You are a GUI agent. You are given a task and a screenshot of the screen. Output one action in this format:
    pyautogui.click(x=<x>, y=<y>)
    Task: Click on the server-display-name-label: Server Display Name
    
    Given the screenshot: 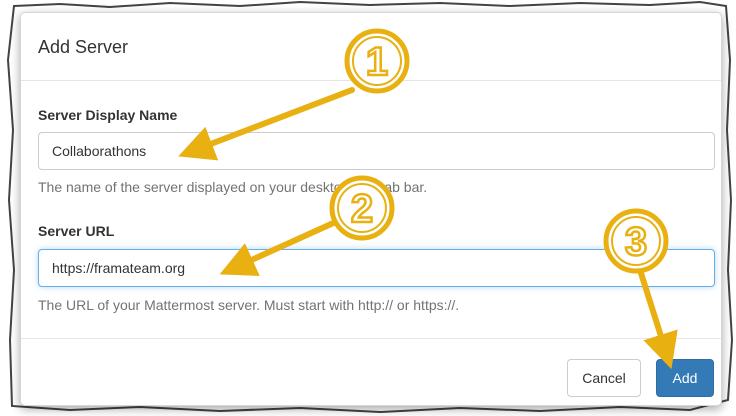 What is the action you would take?
    pyautogui.click(x=108, y=115)
    